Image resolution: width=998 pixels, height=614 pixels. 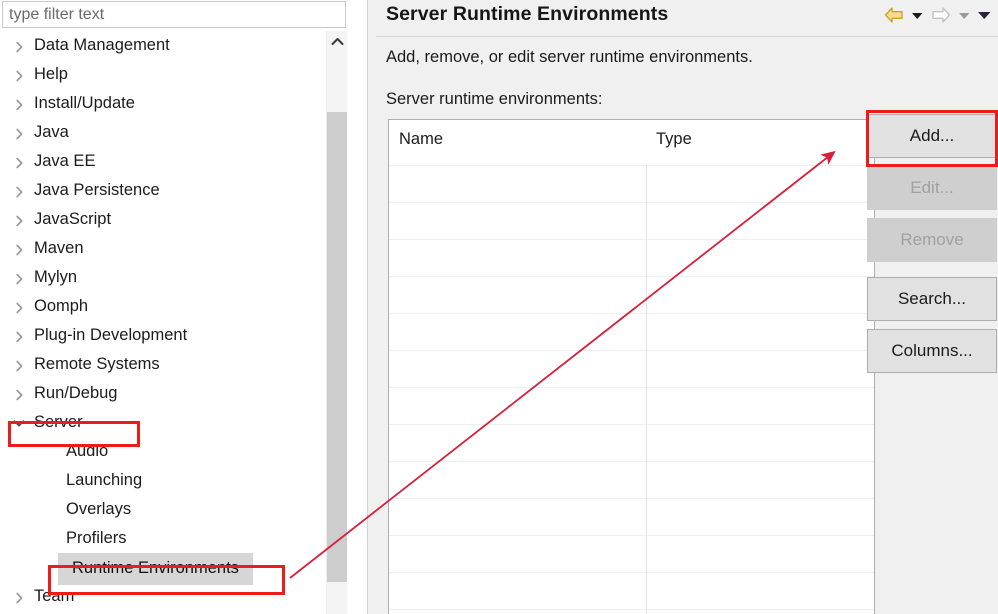 What do you see at coordinates (631, 142) in the screenshot?
I see `table-header-row: Name Type` at bounding box center [631, 142].